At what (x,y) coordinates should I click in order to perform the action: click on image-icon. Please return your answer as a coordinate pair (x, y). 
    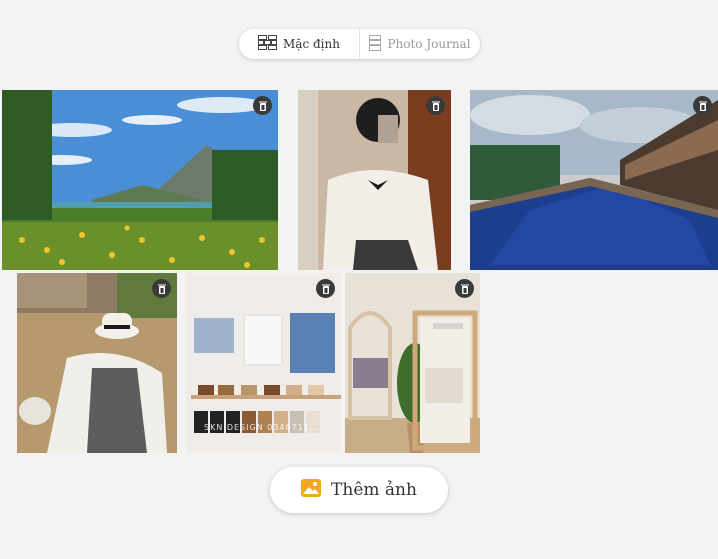
    Looking at the image, I should click on (311, 490).